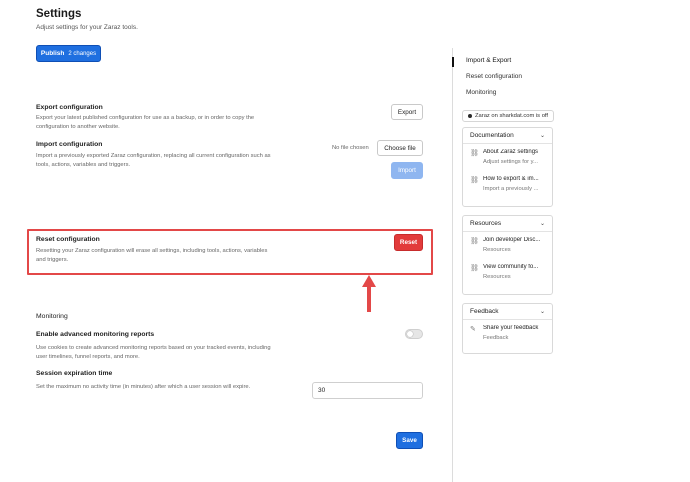 Image resolution: width=690 pixels, height=482 pixels. What do you see at coordinates (507, 272) in the screenshot?
I see `resource-link-community: ⛓ View community fo... Resources` at bounding box center [507, 272].